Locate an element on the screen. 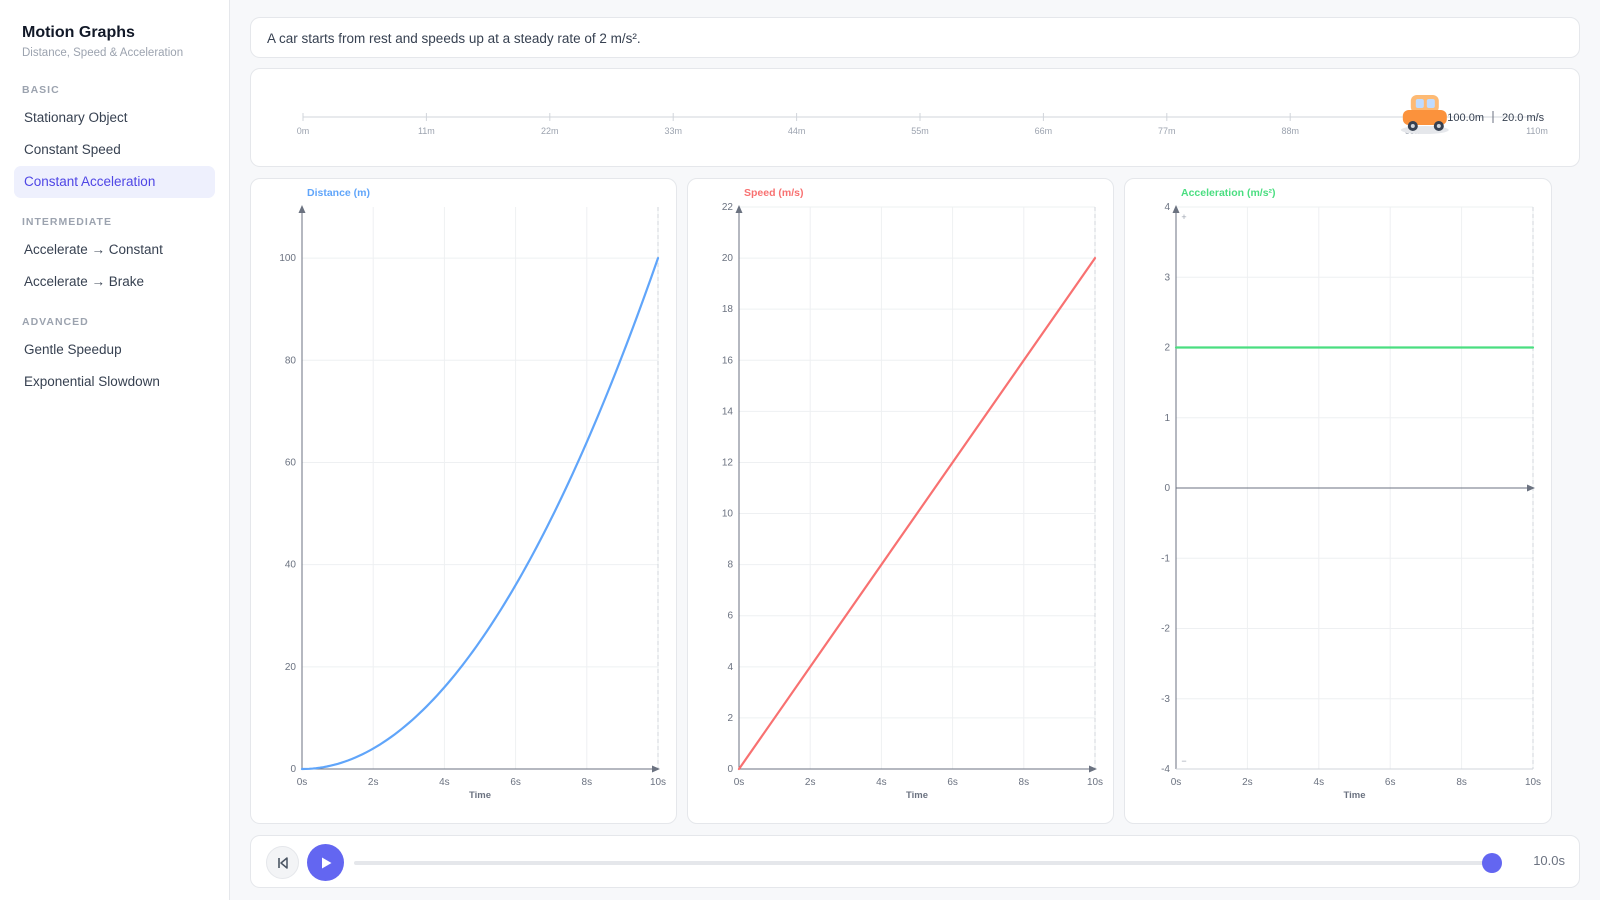 Image resolution: width=1600 pixels, height=900 pixels. acceleration-title: Acceleration (m/s²) is located at coordinates (1228, 193).